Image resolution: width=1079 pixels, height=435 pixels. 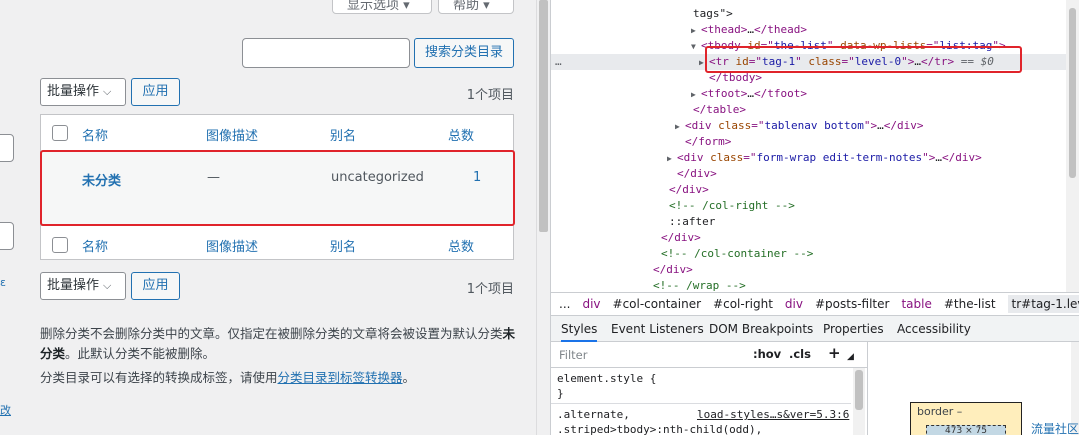 What do you see at coordinates (60, 133) in the screenshot?
I see `select-all-checkbox` at bounding box center [60, 133].